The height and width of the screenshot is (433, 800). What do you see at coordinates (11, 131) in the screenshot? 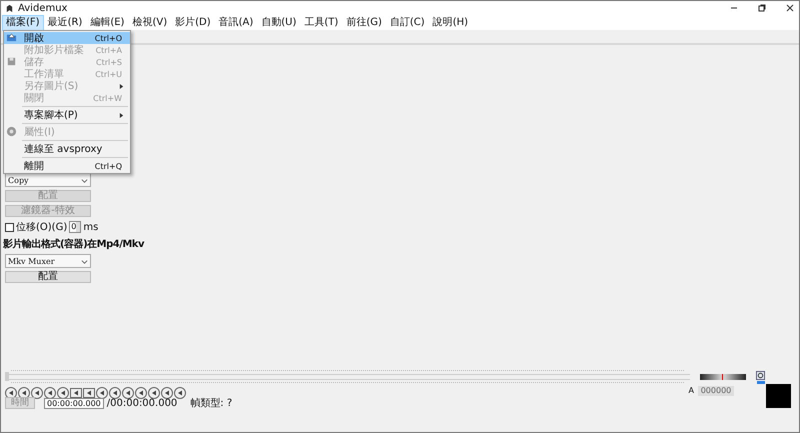
I see `info-icon` at bounding box center [11, 131].